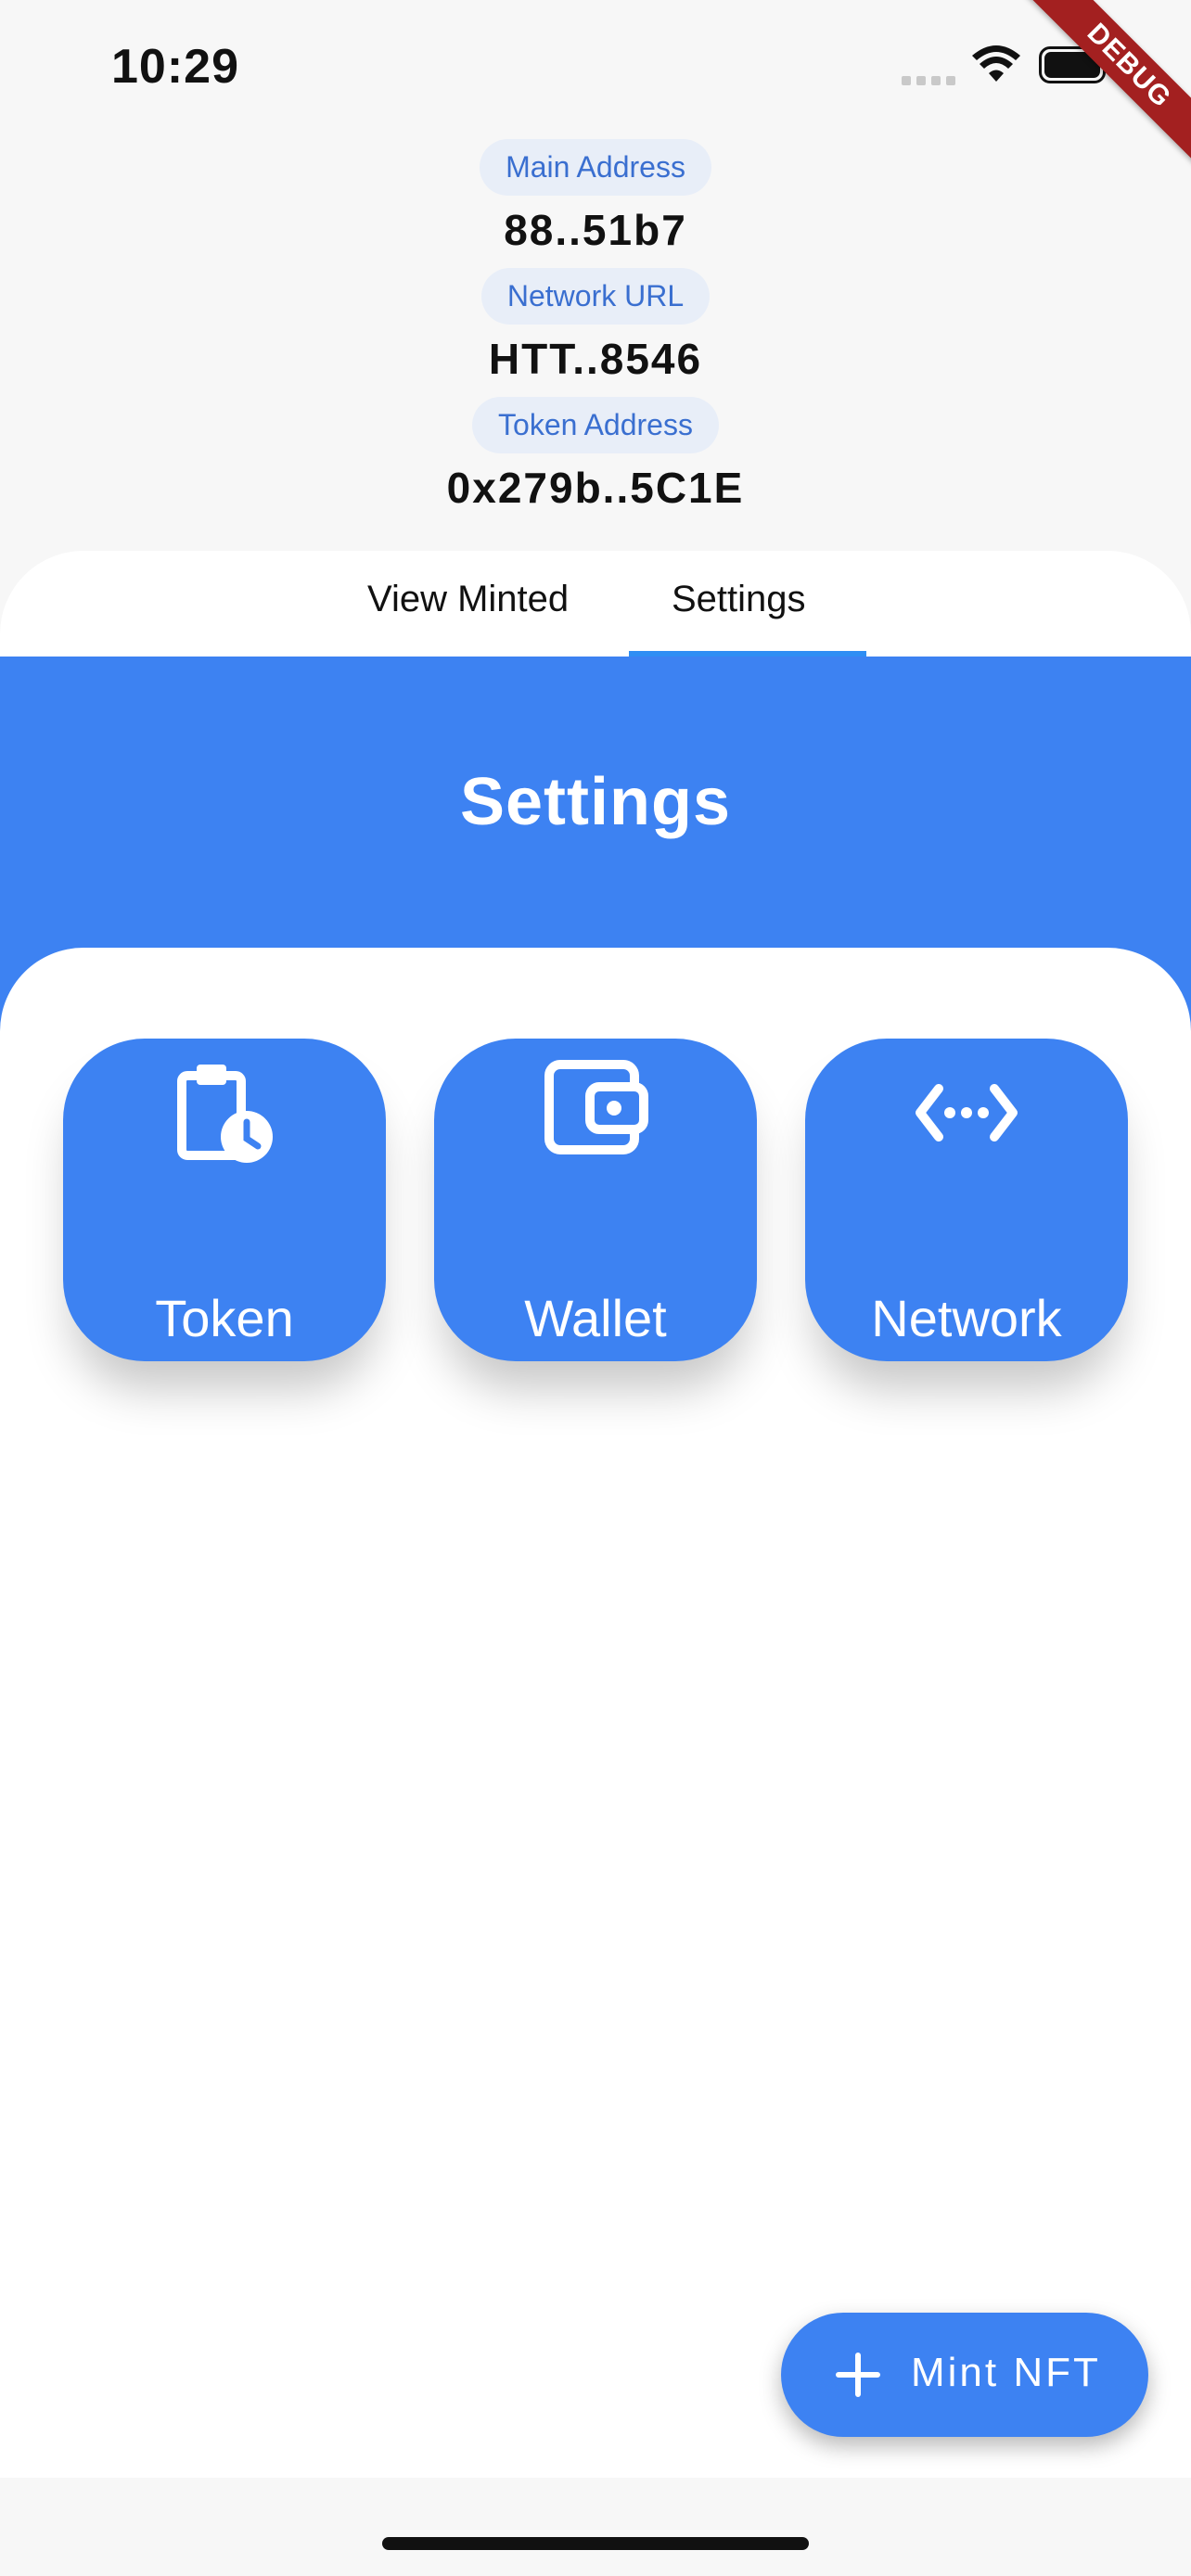  What do you see at coordinates (858, 2375) in the screenshot?
I see `plus-icon` at bounding box center [858, 2375].